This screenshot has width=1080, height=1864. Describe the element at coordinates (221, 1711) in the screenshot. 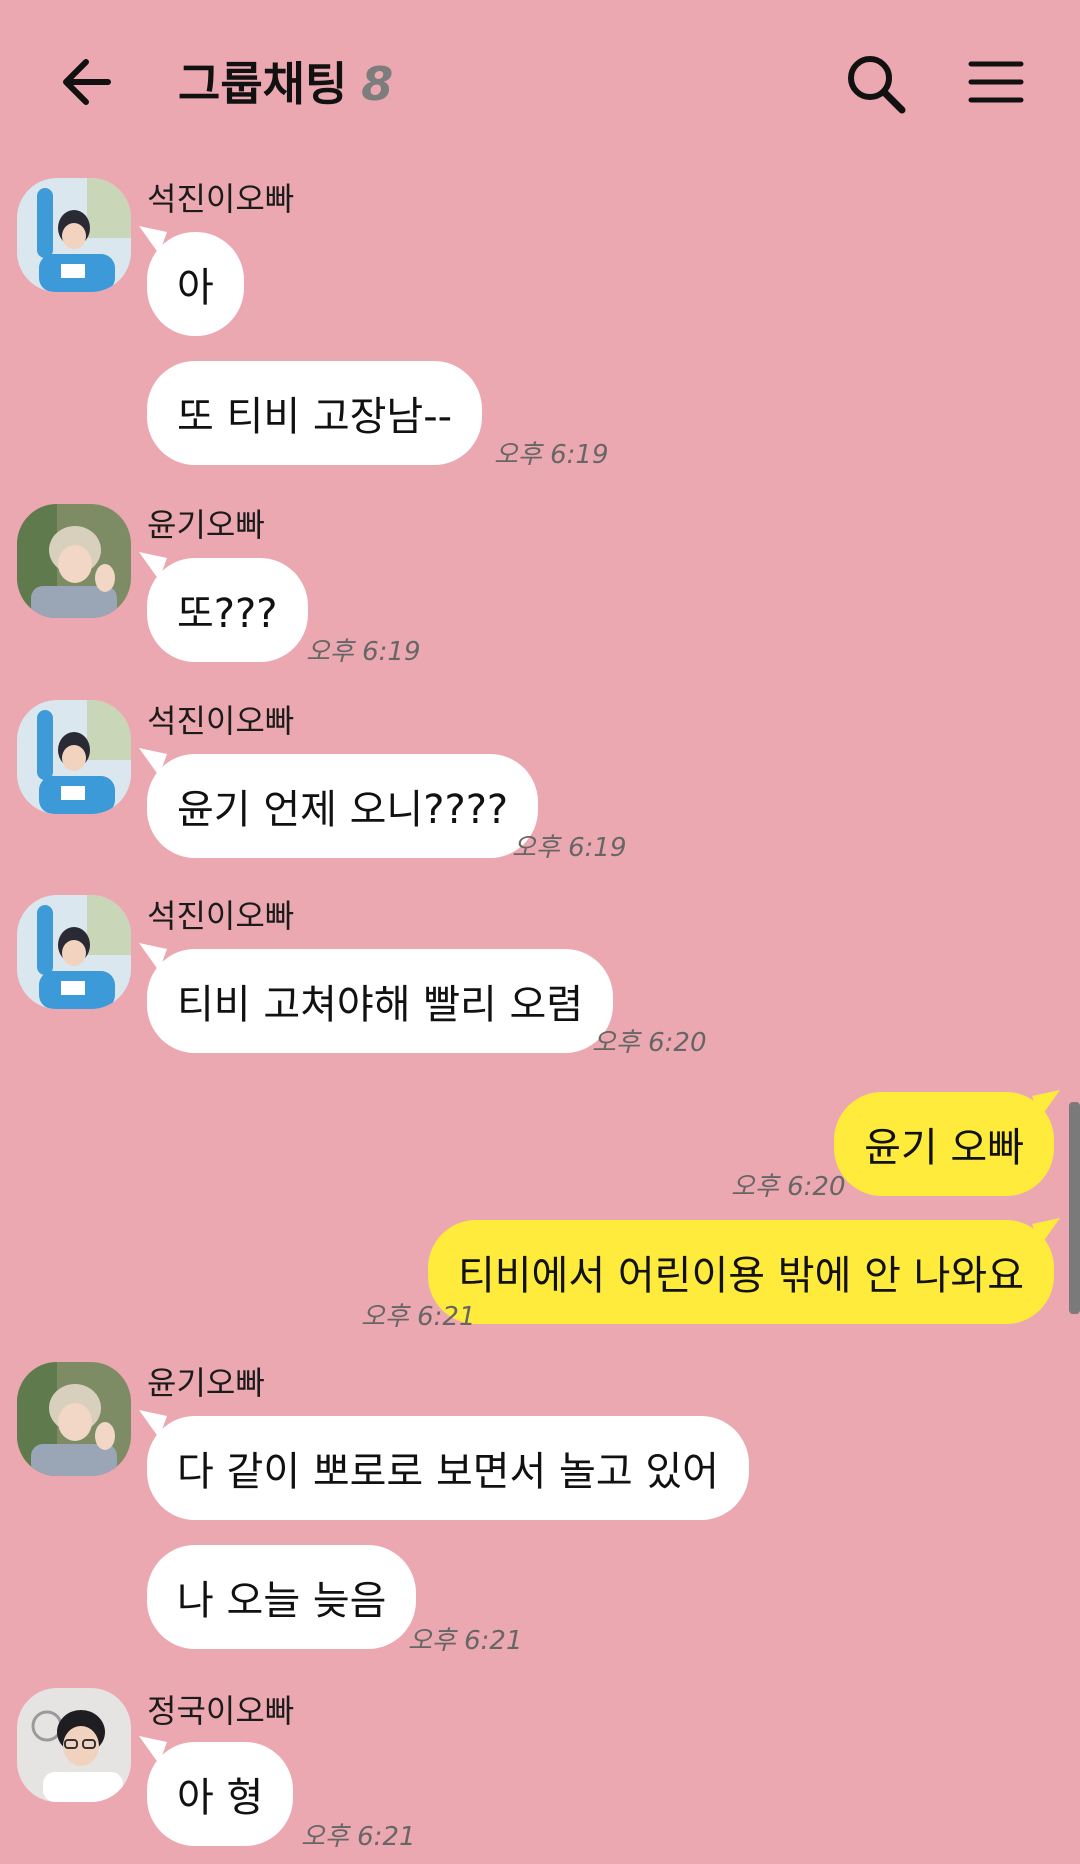

I see `sender-name: 정국이오빠` at that location.